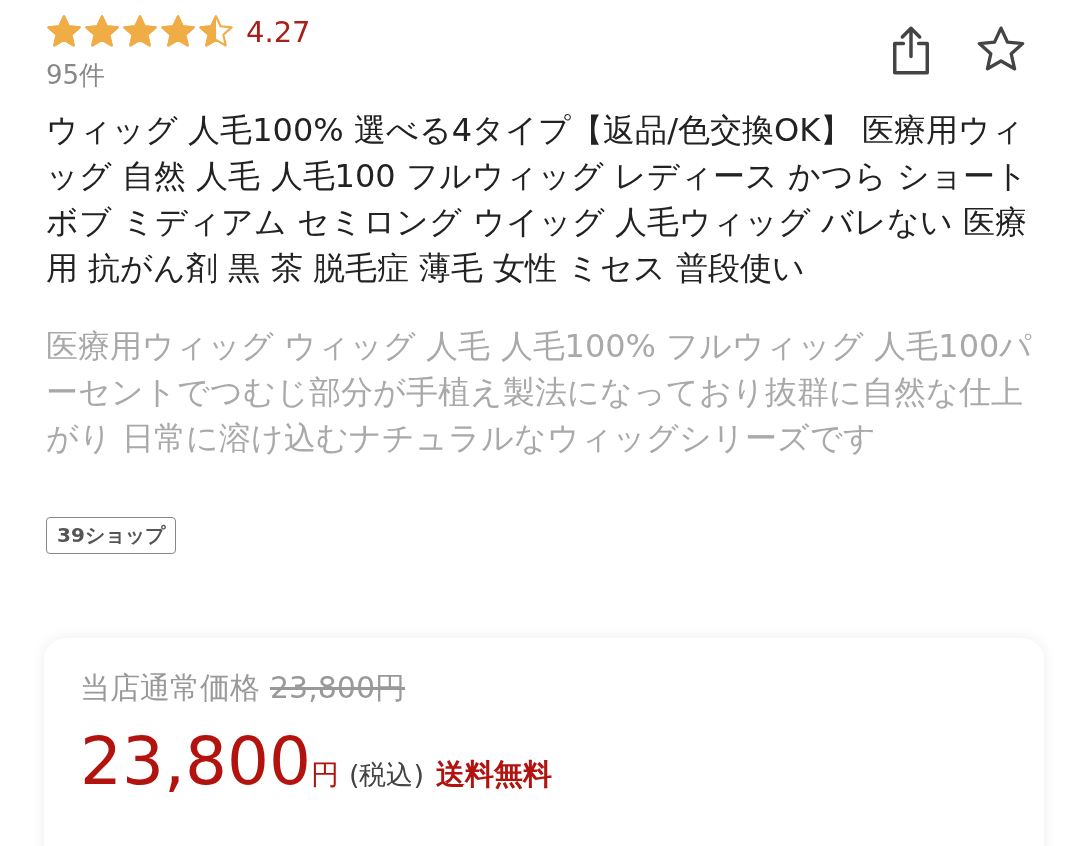 The width and height of the screenshot is (1080, 846). What do you see at coordinates (278, 32) in the screenshot?
I see `rating-score: 4.27` at bounding box center [278, 32].